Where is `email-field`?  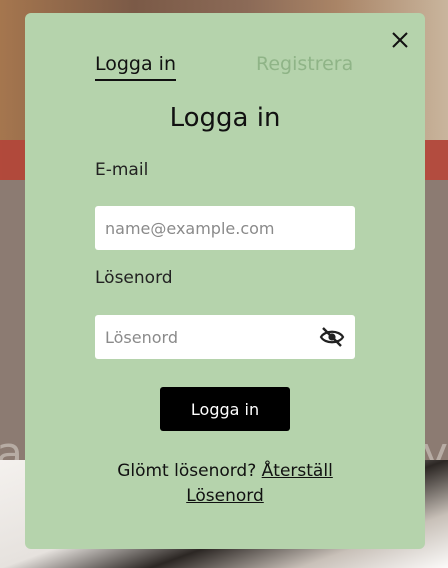
email-field is located at coordinates (225, 228).